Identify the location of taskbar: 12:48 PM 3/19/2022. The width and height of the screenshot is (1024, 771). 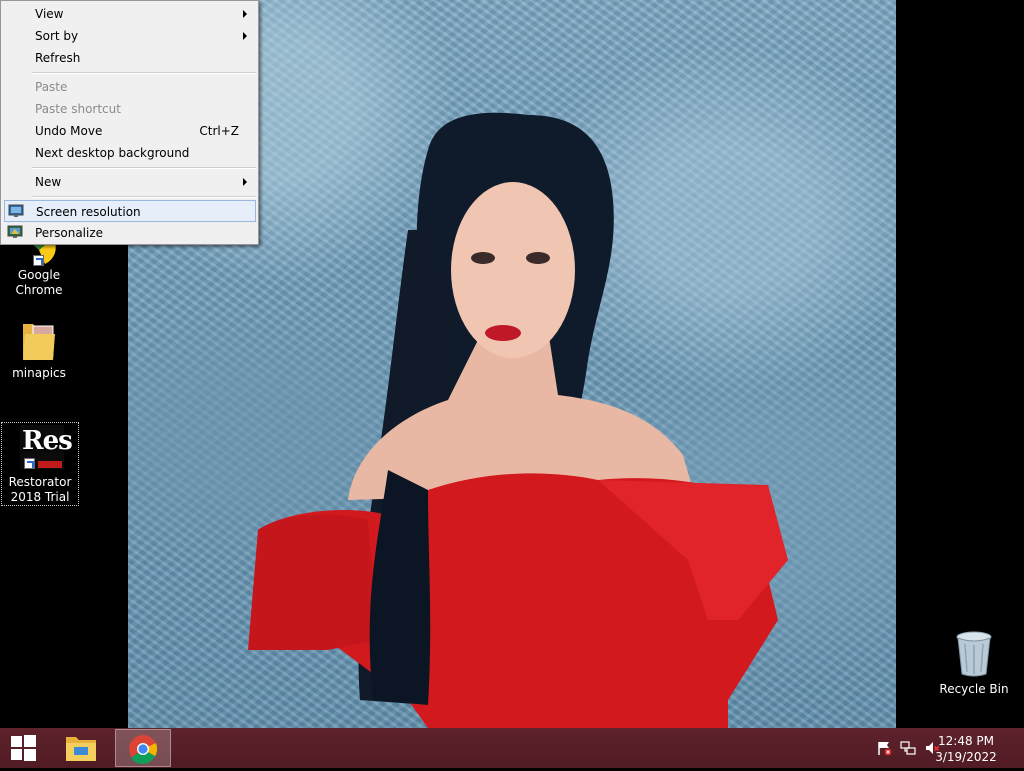
(512, 748).